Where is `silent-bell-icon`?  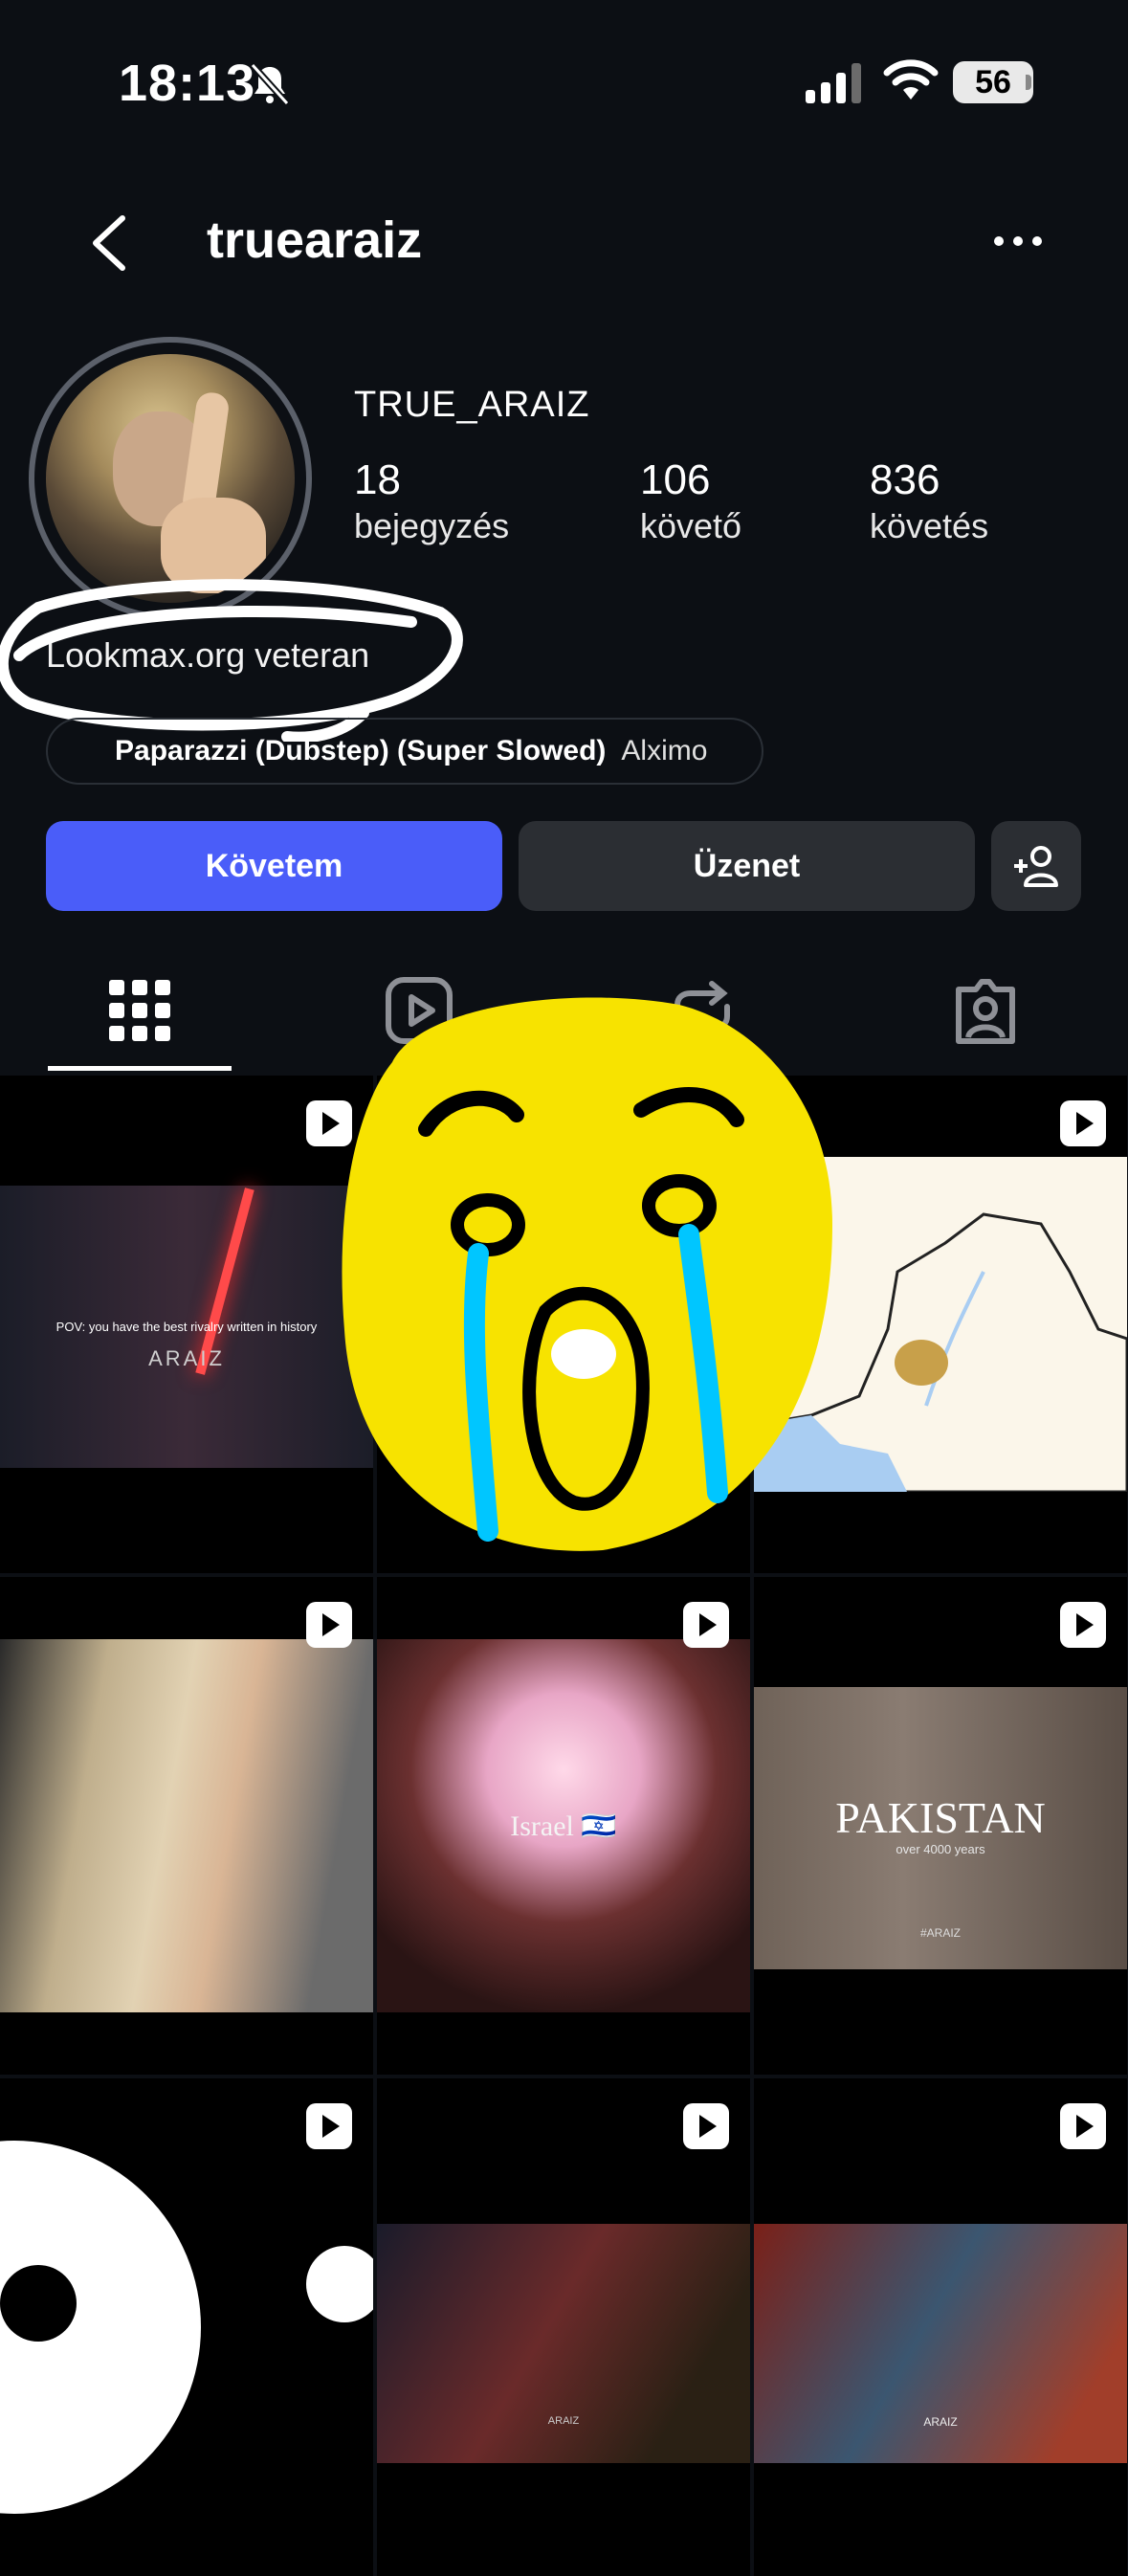 silent-bell-icon is located at coordinates (270, 84).